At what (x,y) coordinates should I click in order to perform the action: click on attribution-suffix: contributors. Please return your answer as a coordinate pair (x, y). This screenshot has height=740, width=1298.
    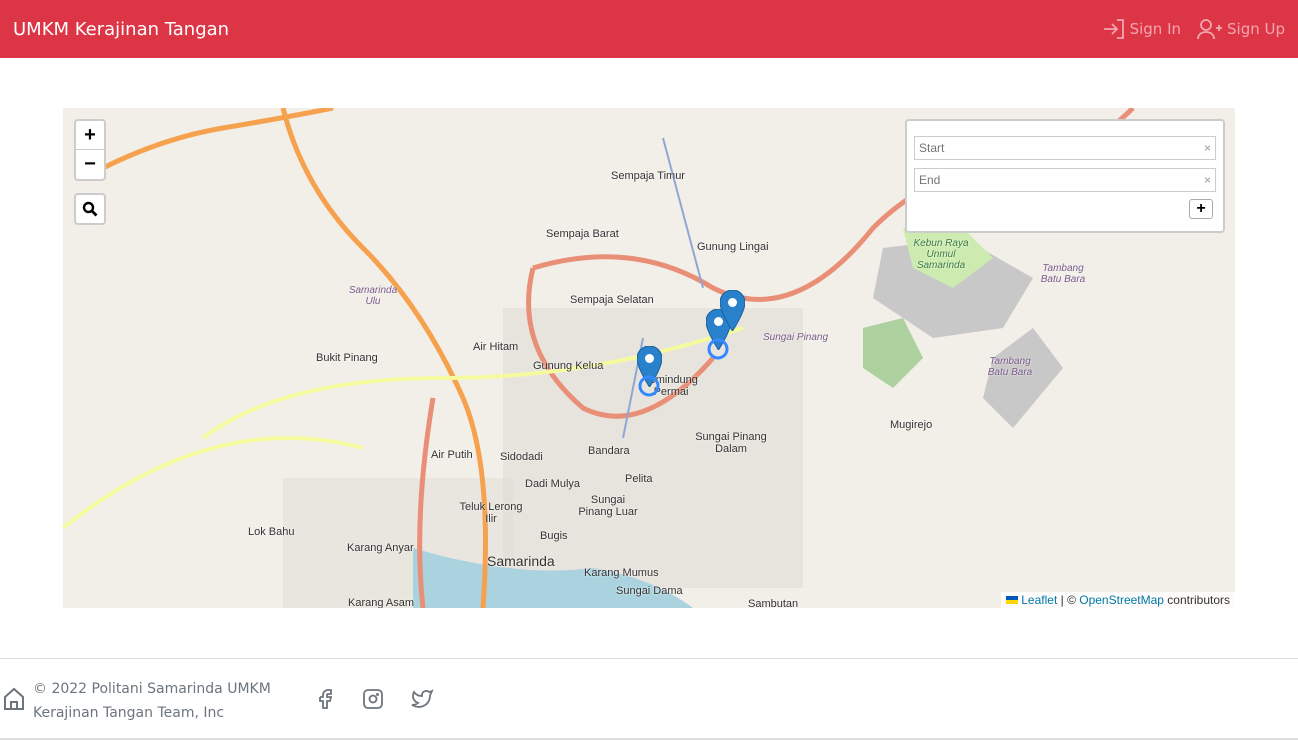
    Looking at the image, I should click on (1196, 600).